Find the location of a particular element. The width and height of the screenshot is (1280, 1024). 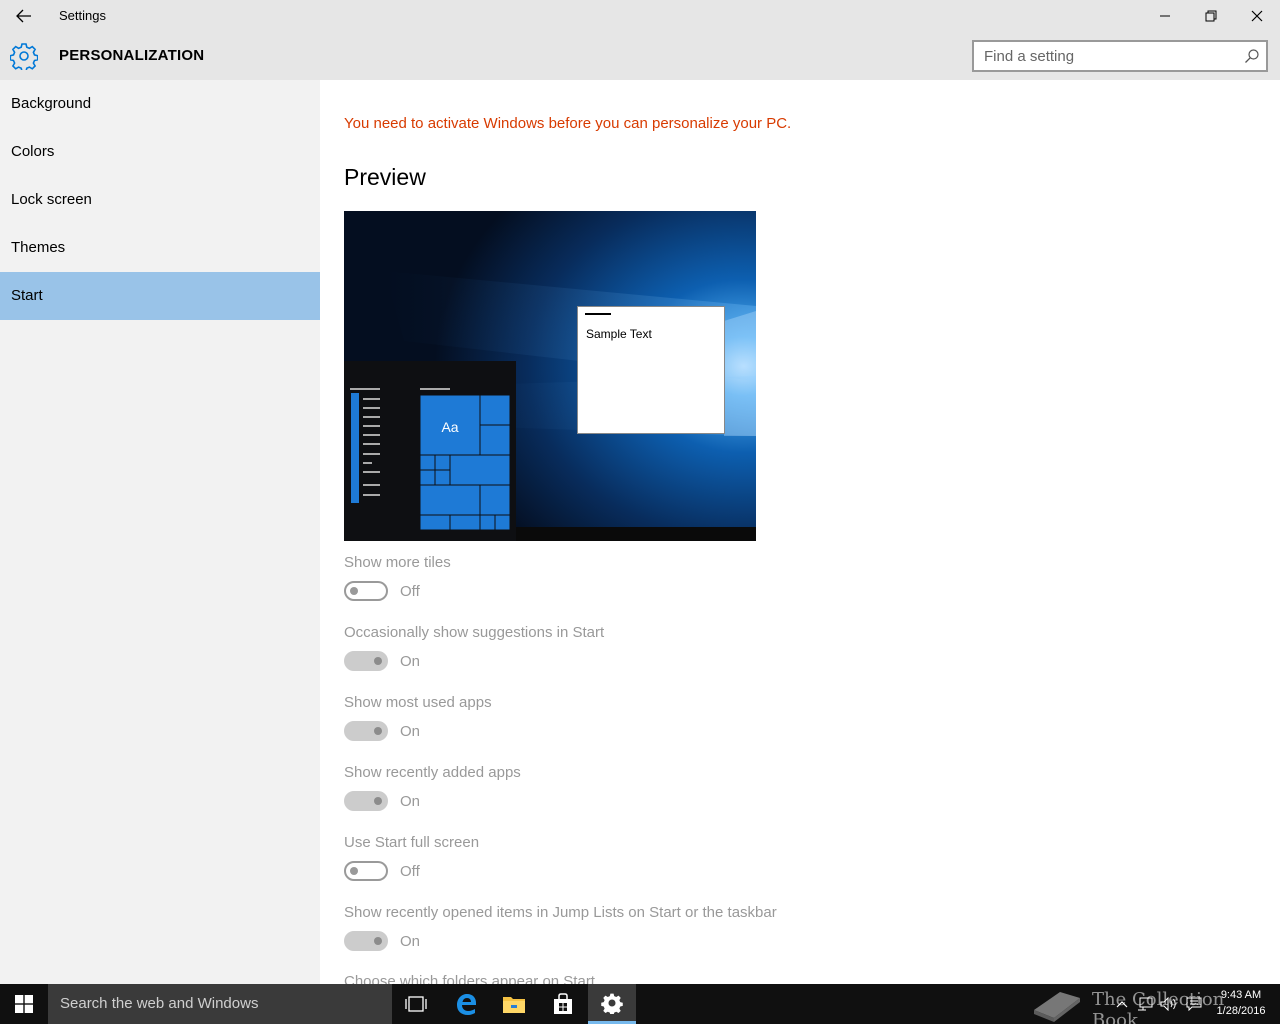

edge-icon is located at coordinates (466, 1004).